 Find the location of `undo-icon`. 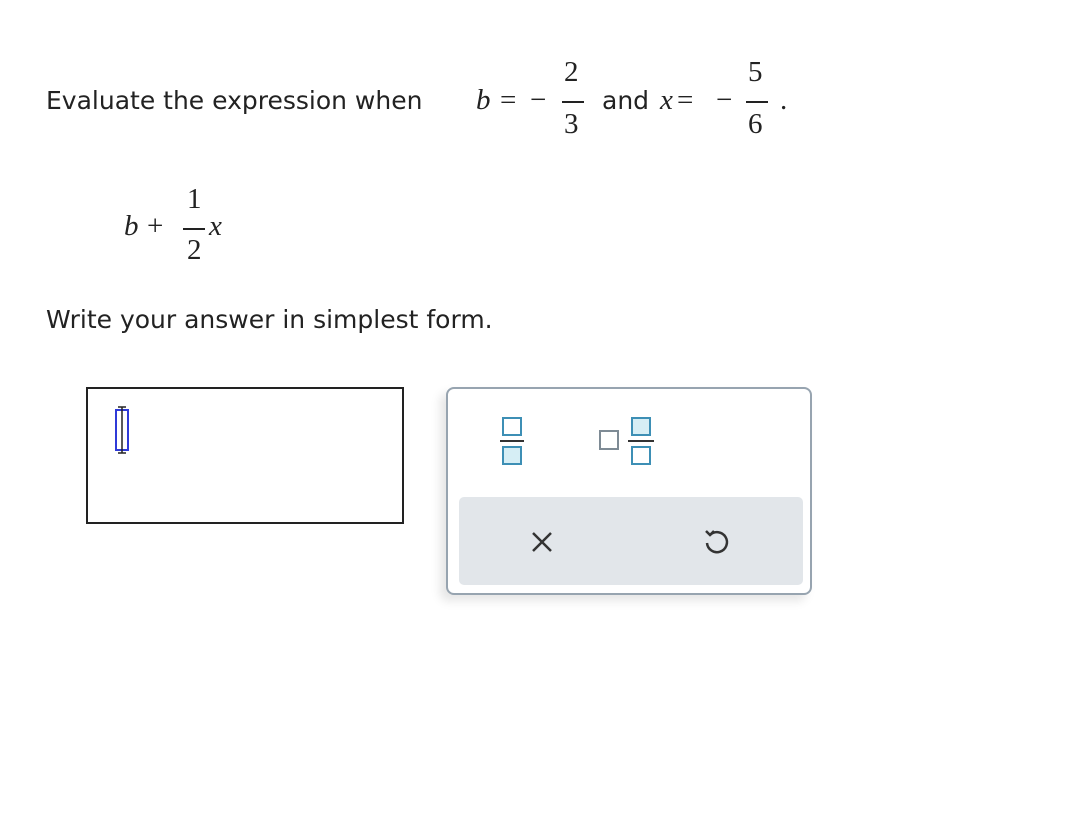

undo-icon is located at coordinates (717, 542).